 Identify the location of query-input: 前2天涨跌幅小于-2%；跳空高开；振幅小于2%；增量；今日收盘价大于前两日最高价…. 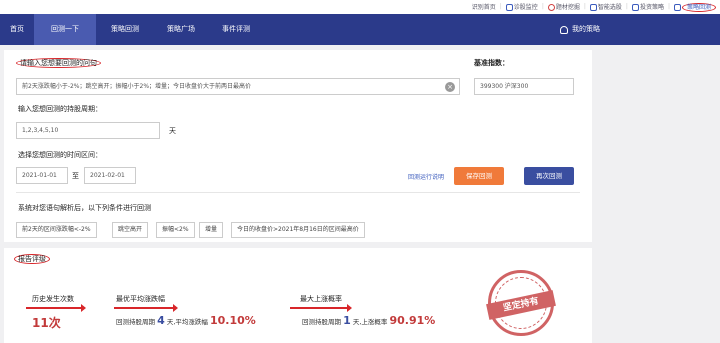
(238, 86).